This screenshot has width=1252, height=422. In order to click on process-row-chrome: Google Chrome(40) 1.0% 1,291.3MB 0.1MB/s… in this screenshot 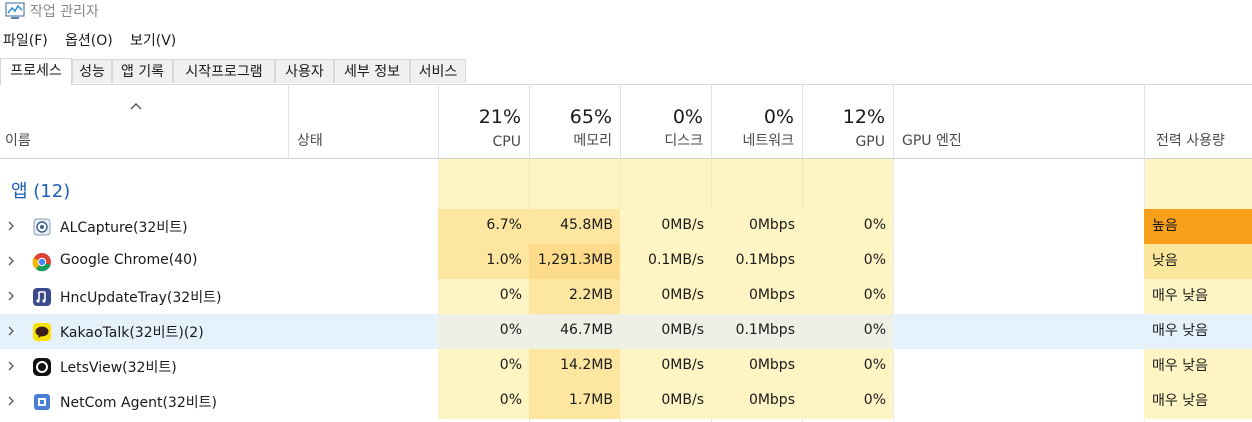, I will do `click(626, 261)`.